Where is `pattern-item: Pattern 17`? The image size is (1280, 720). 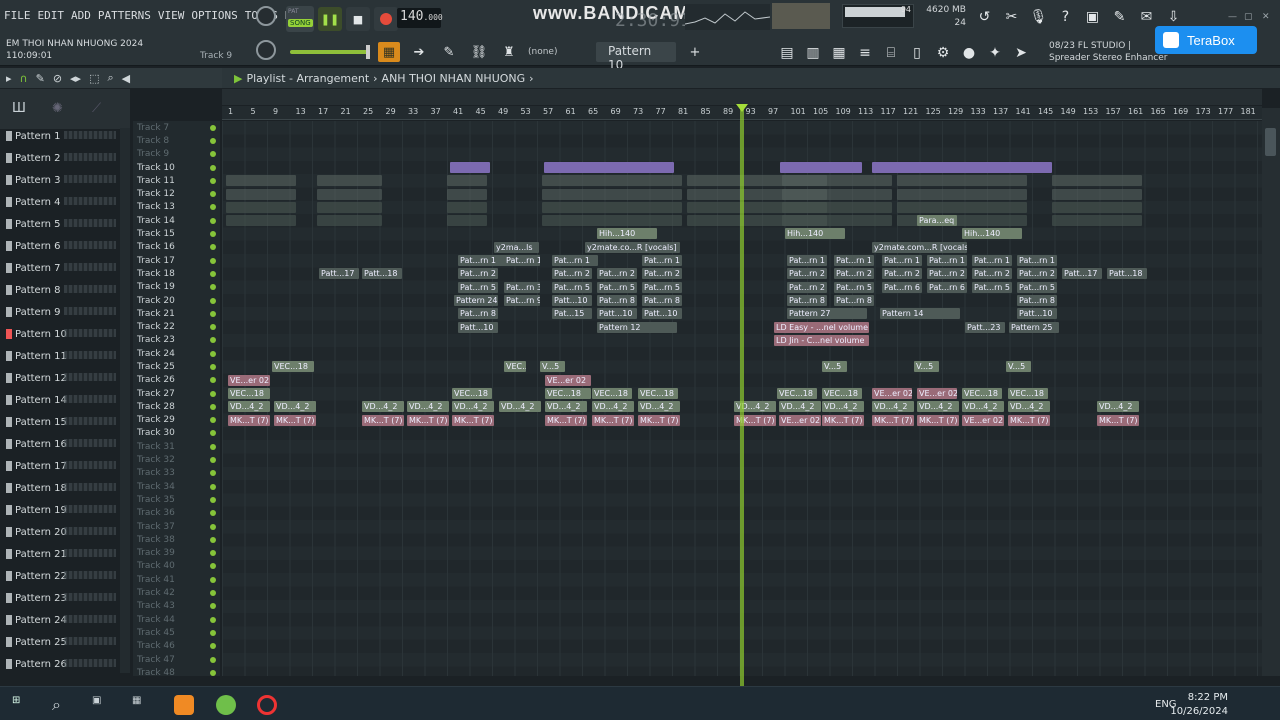 pattern-item: Pattern 17 is located at coordinates (66, 466).